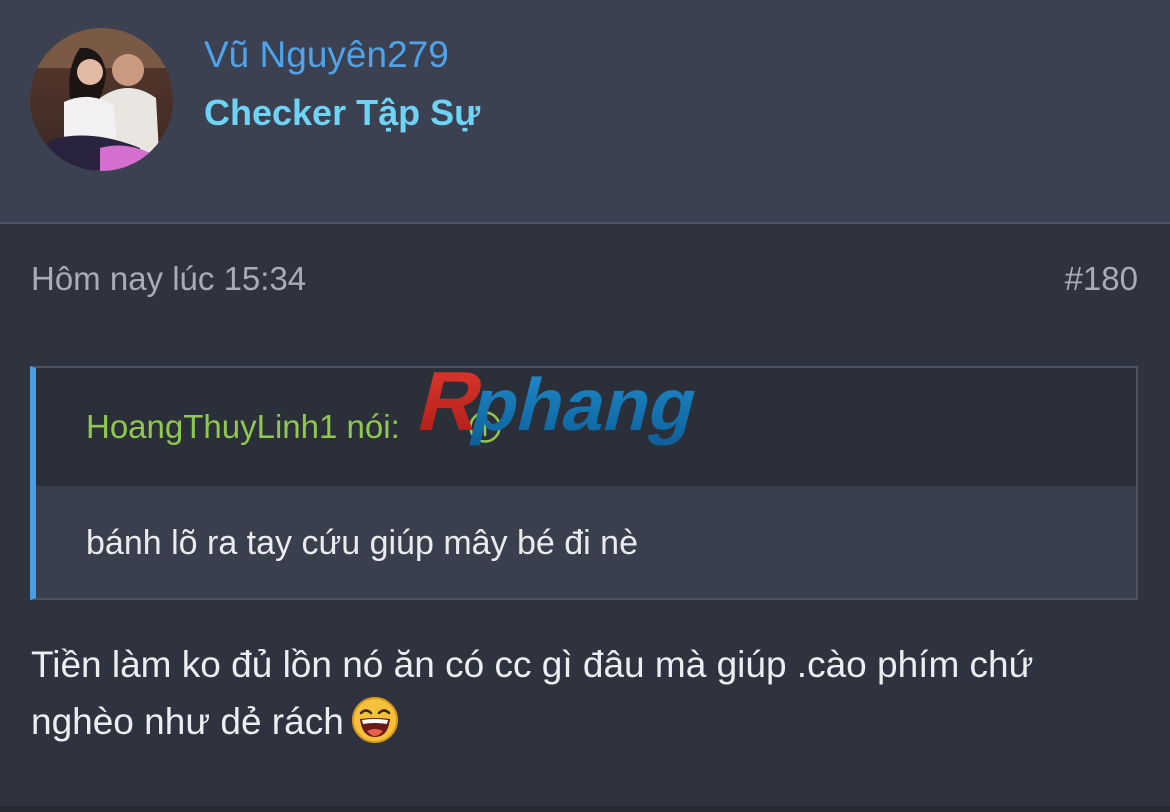 The width and height of the screenshot is (1170, 812). I want to click on laughing-emoji-icon, so click(374, 720).